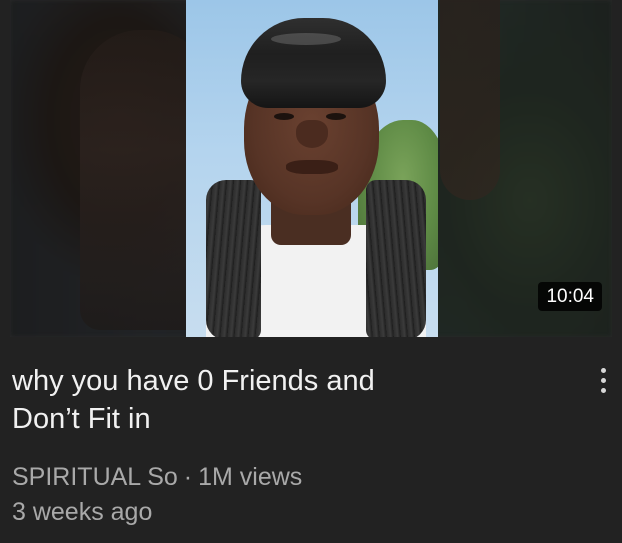 Image resolution: width=622 pixels, height=543 pixels. What do you see at coordinates (233, 258) in the screenshot?
I see `photo-dreads-left` at bounding box center [233, 258].